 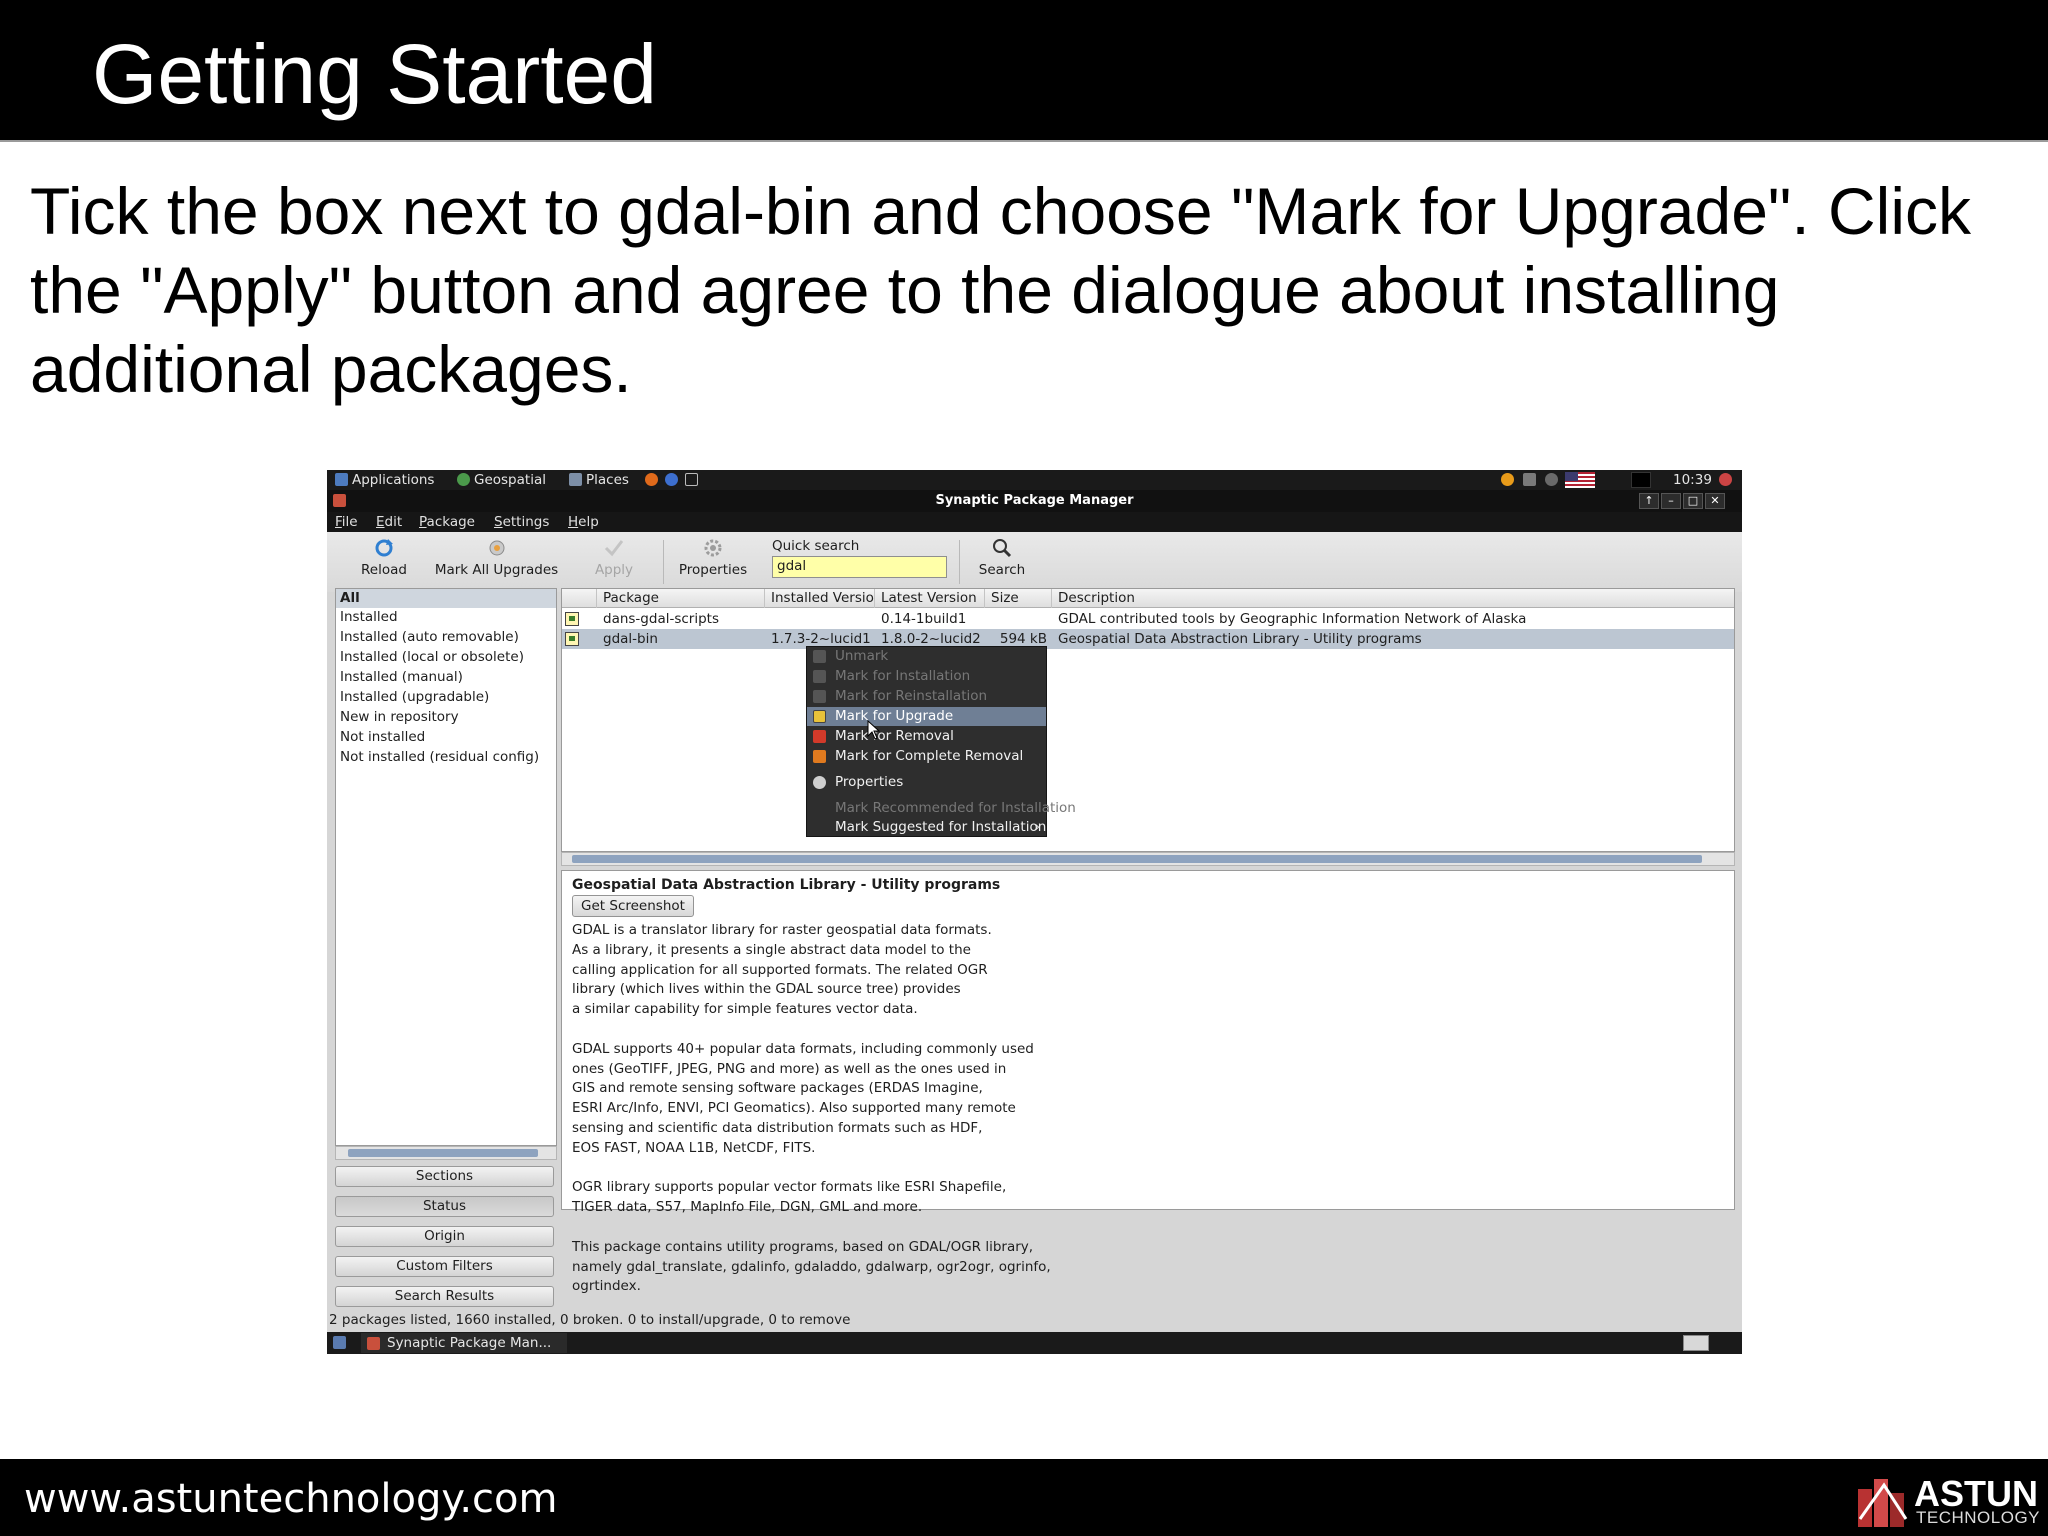 What do you see at coordinates (926, 782) in the screenshot?
I see `menu-item-properties: Properties` at bounding box center [926, 782].